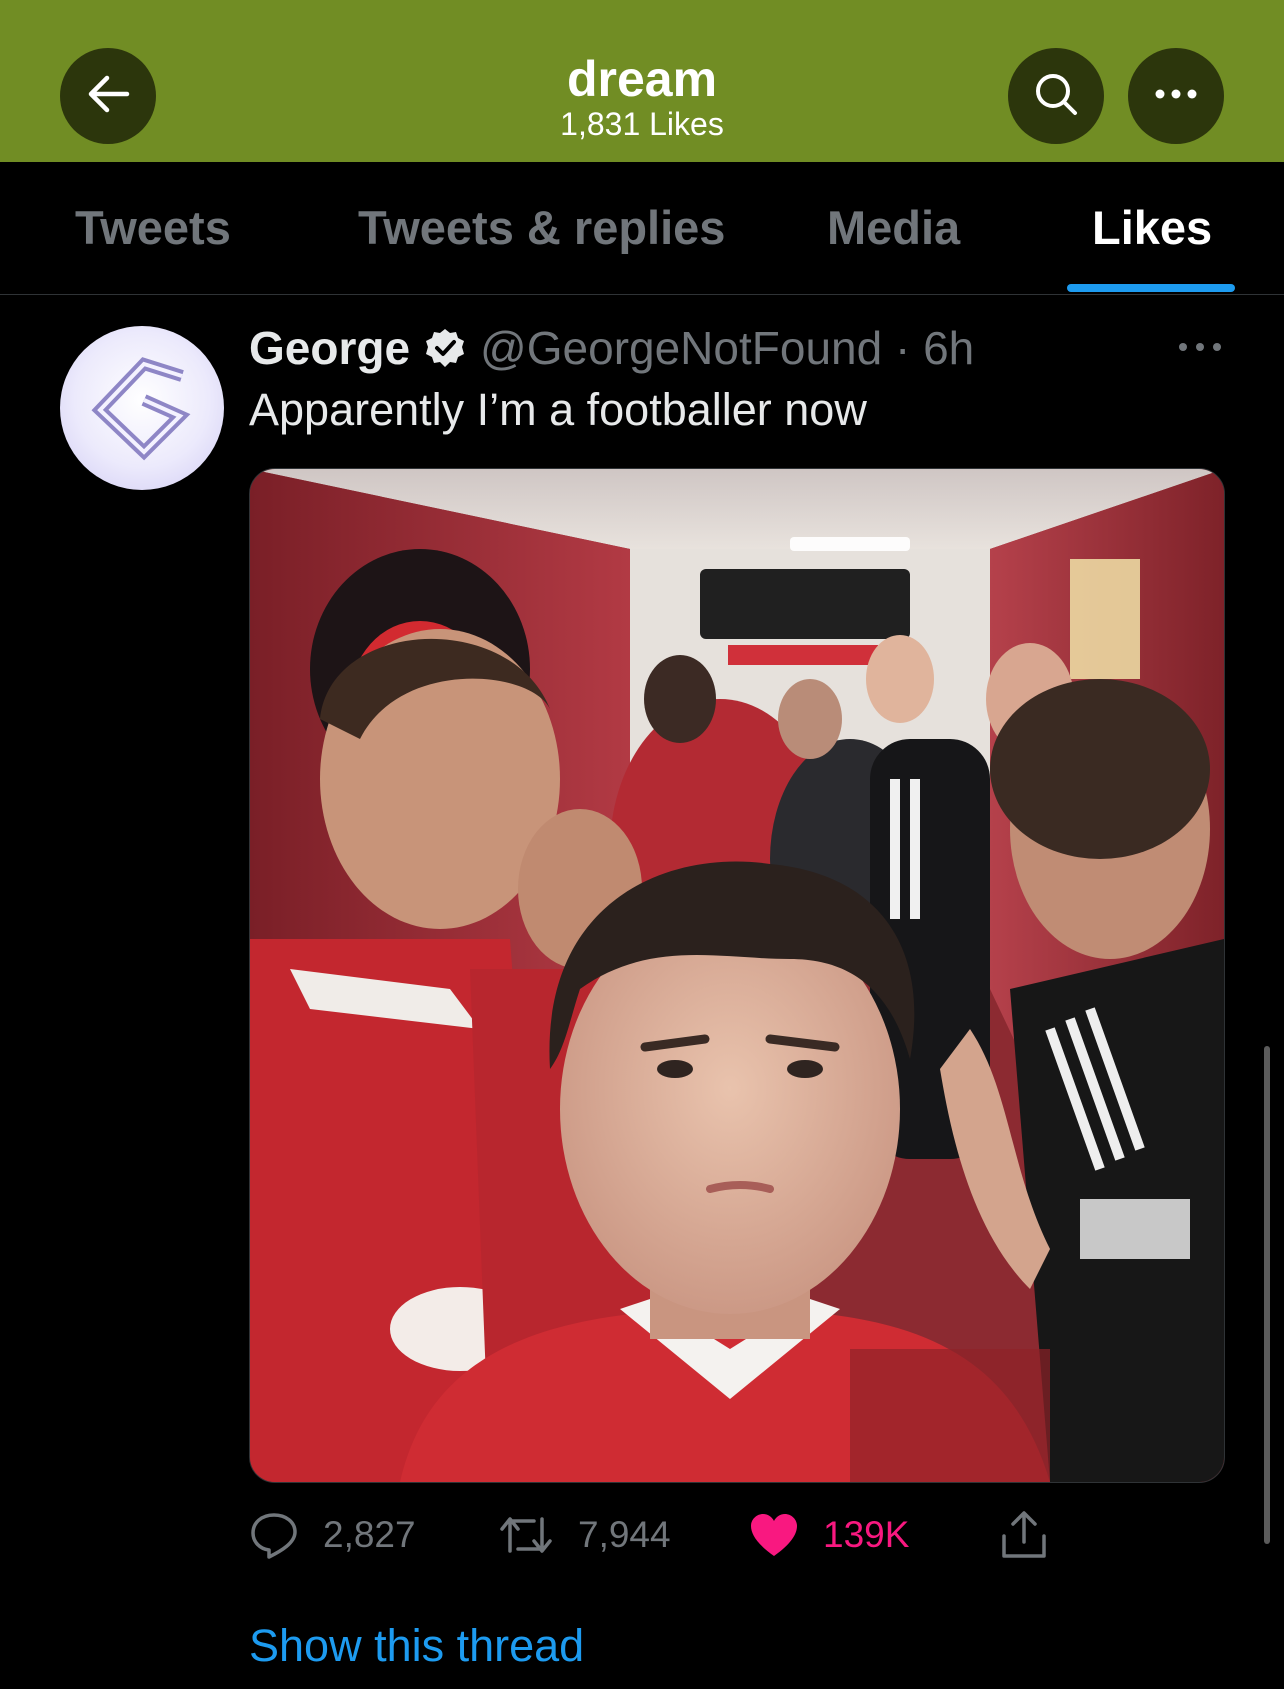  Describe the element at coordinates (329, 348) in the screenshot. I see `author-name: George` at that location.